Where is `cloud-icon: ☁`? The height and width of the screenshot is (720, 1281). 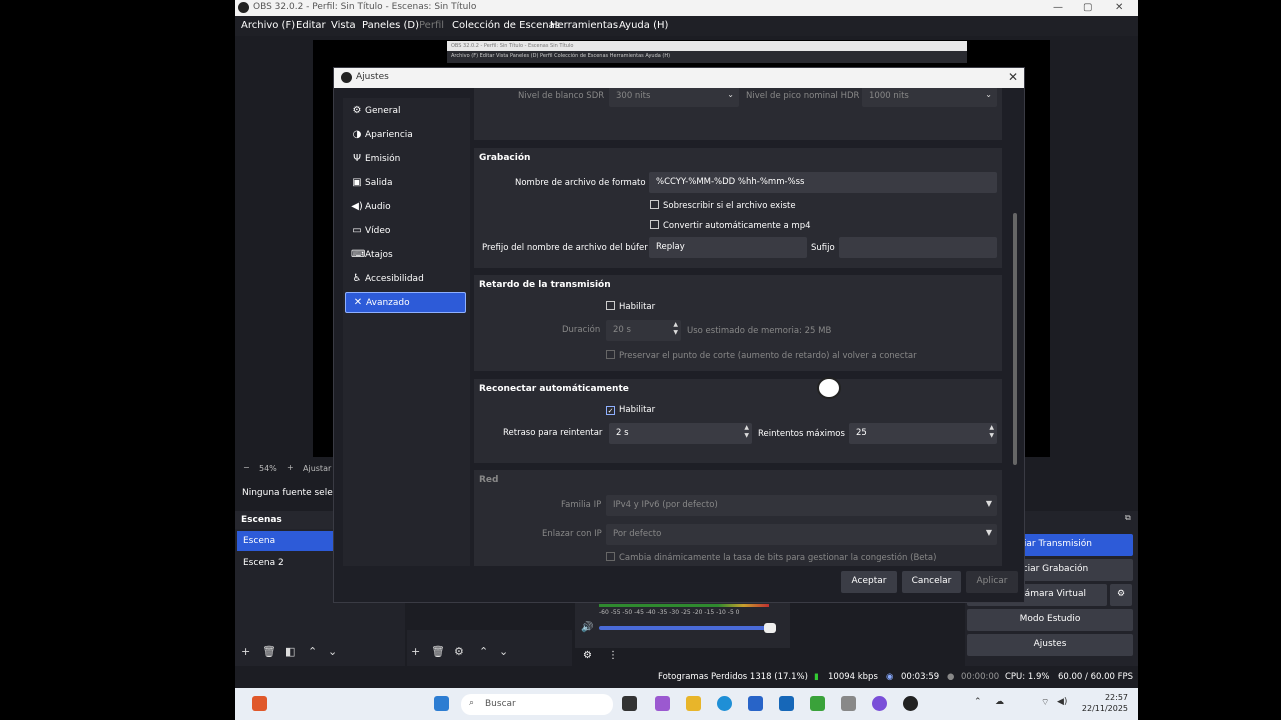 cloud-icon: ☁ is located at coordinates (999, 702).